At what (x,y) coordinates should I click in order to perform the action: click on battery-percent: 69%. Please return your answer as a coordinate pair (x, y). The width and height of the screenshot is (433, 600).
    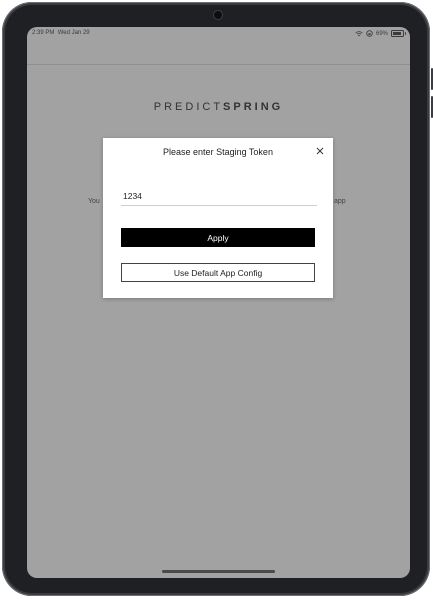
    Looking at the image, I should click on (381, 33).